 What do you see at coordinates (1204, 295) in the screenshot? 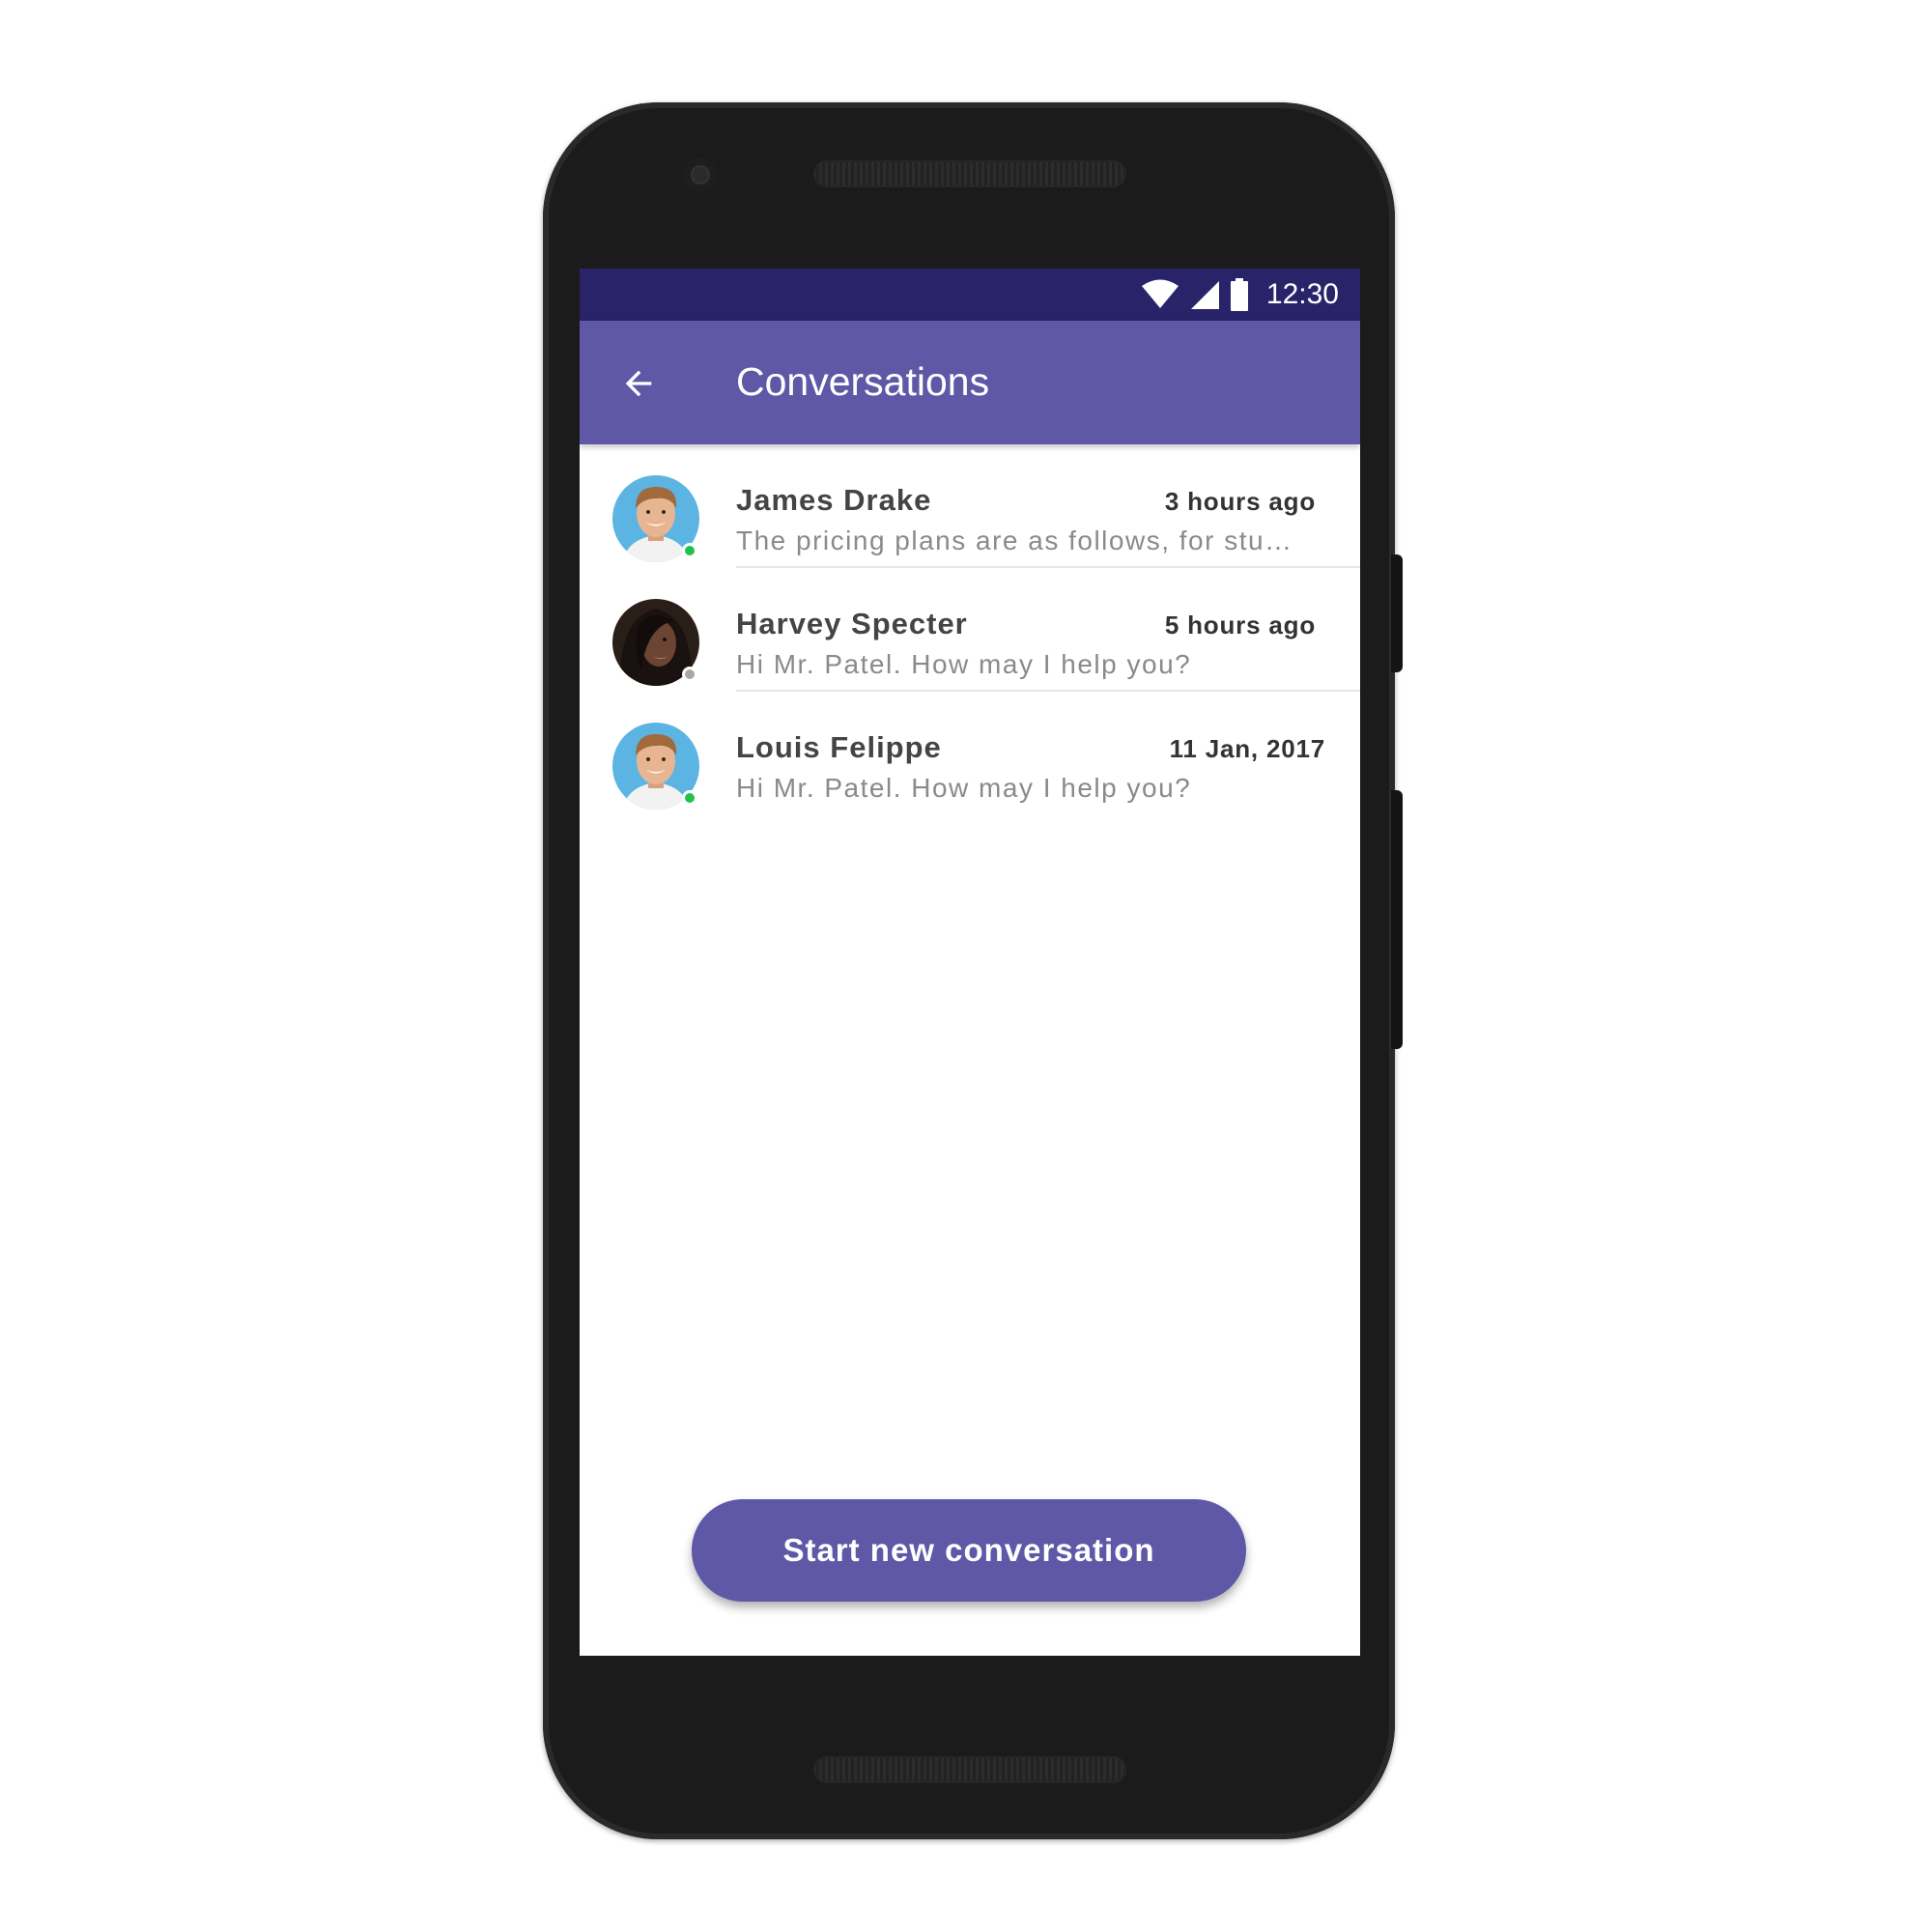
I see `cell-signal-icon` at bounding box center [1204, 295].